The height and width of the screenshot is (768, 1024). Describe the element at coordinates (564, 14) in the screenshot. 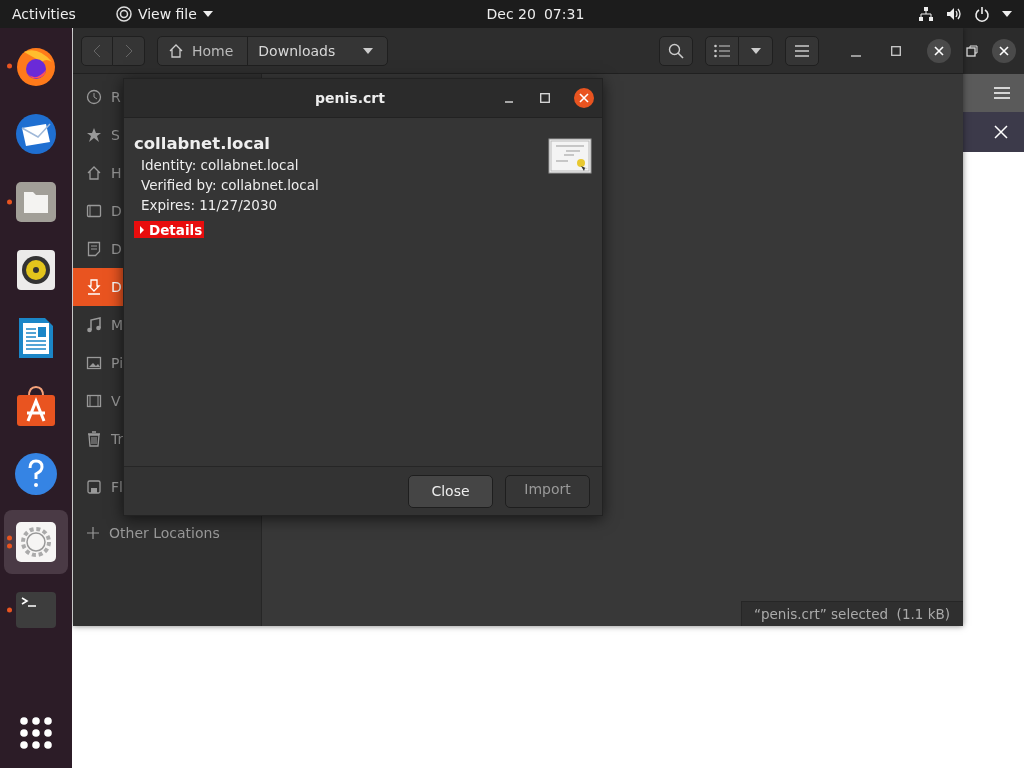

I see `time-text: 07:31` at that location.